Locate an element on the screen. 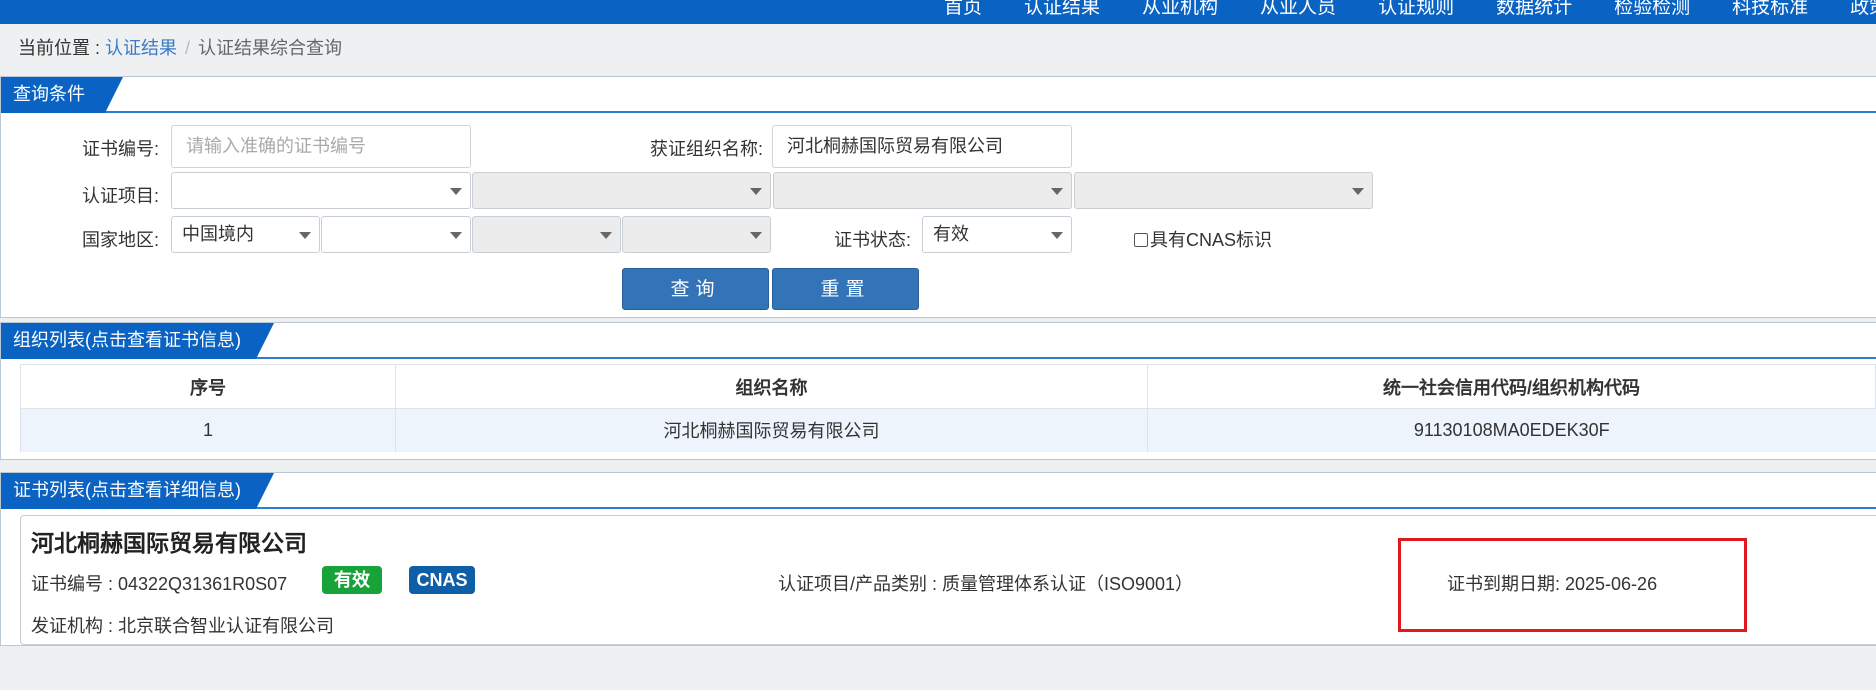 The image size is (1876, 690). query-panel-tab: 查询条件 is located at coordinates (62, 95).